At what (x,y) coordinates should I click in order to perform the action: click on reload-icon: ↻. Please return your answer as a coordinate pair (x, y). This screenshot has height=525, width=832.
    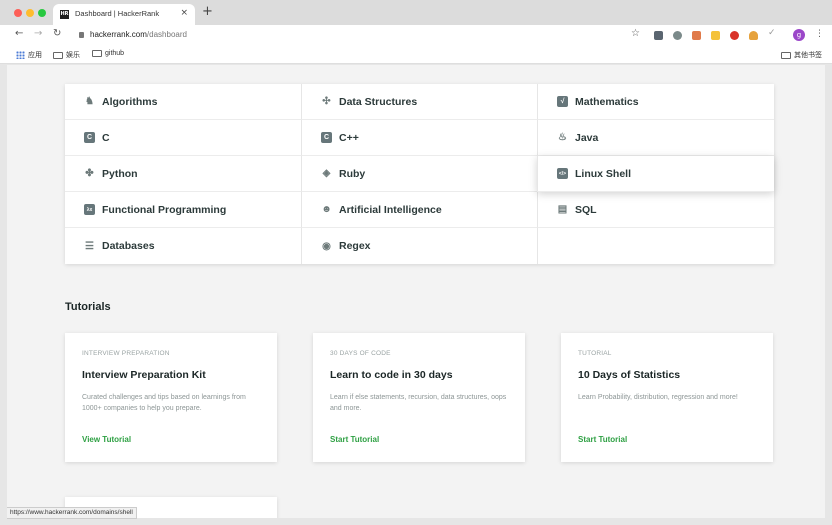
    Looking at the image, I should click on (57, 33).